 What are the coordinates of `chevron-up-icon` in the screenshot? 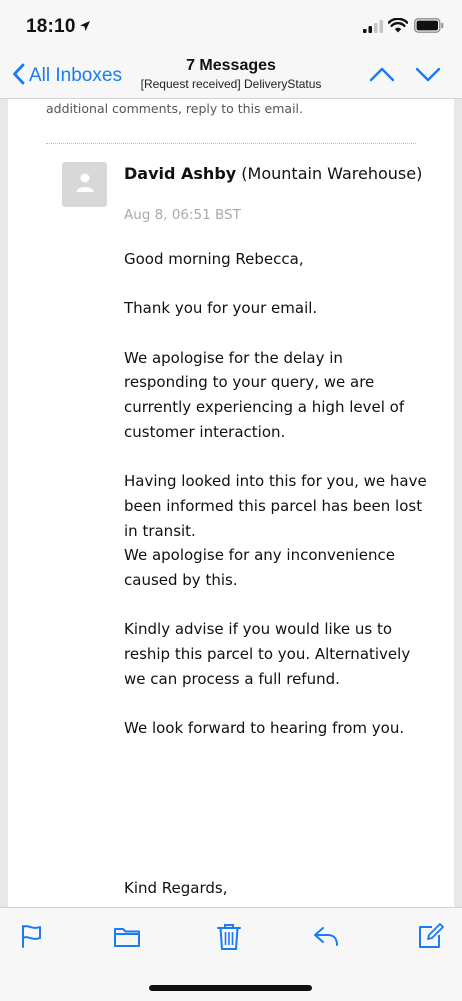 It's located at (382, 76).